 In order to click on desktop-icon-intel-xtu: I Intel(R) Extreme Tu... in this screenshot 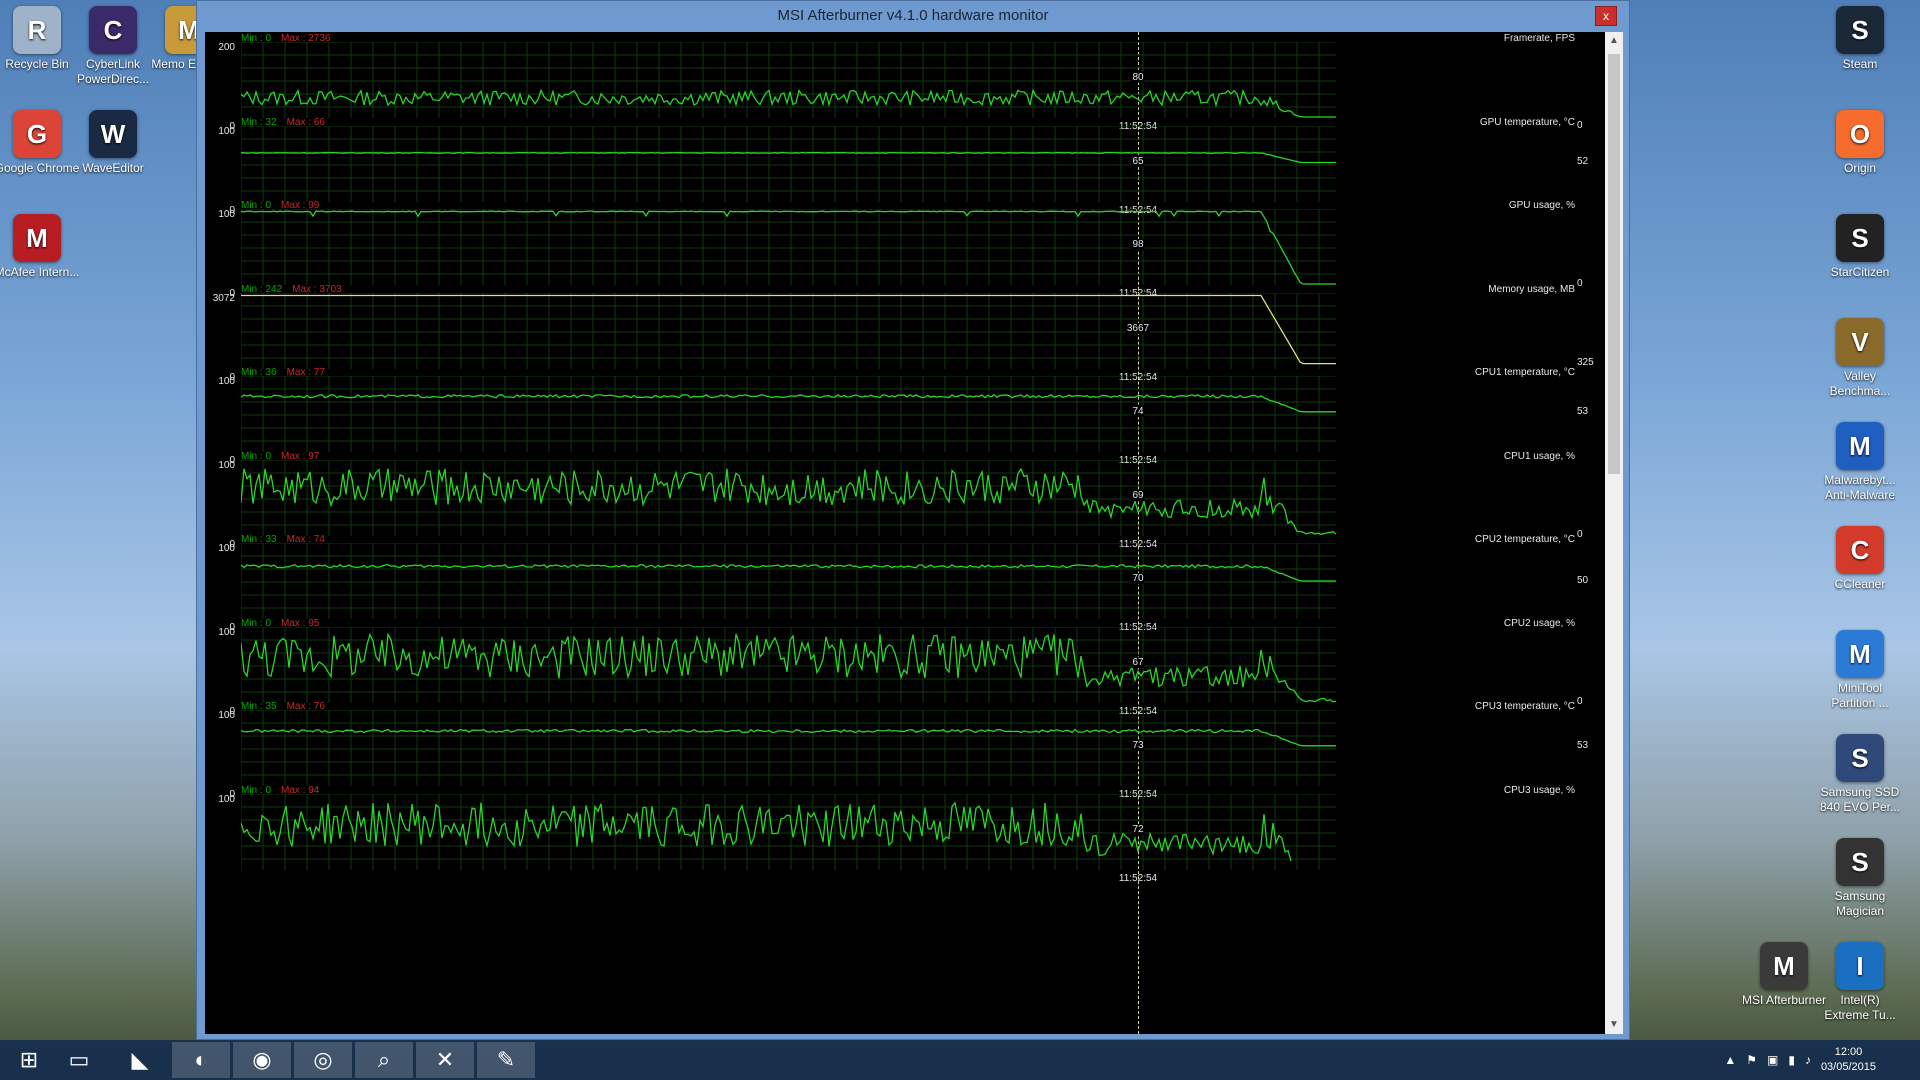, I will do `click(1860, 979)`.